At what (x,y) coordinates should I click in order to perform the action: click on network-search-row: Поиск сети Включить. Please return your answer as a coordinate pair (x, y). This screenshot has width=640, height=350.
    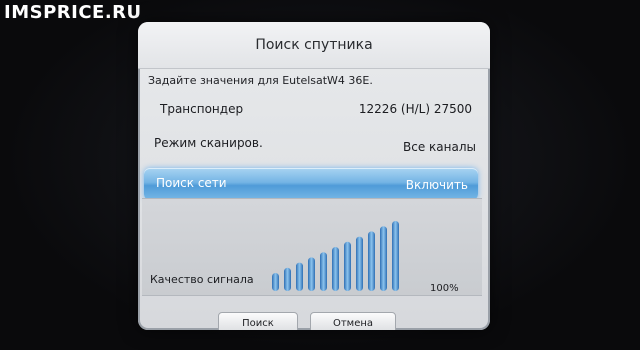
    Looking at the image, I should click on (311, 184).